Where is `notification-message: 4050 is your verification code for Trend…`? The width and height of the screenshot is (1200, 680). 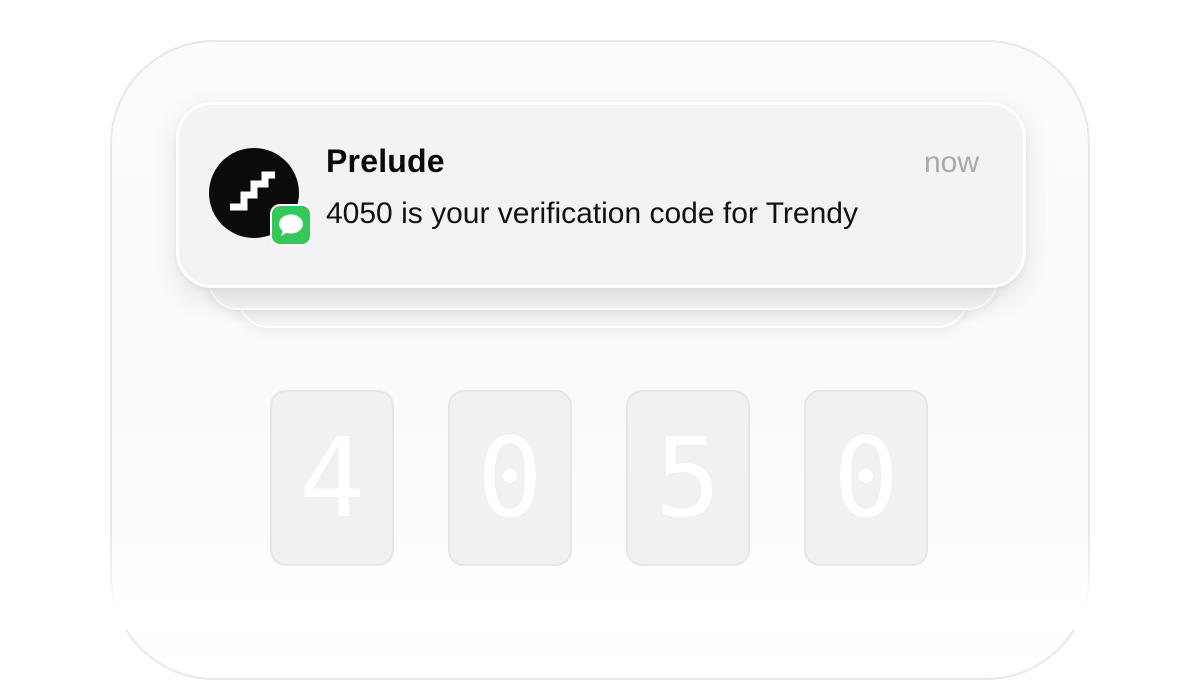 notification-message: 4050 is your verification code for Trend… is located at coordinates (592, 213).